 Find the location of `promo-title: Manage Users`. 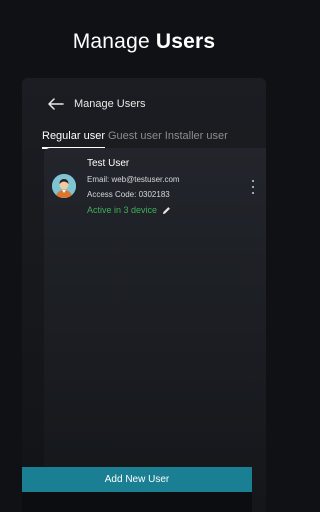

promo-title: Manage Users is located at coordinates (144, 42).